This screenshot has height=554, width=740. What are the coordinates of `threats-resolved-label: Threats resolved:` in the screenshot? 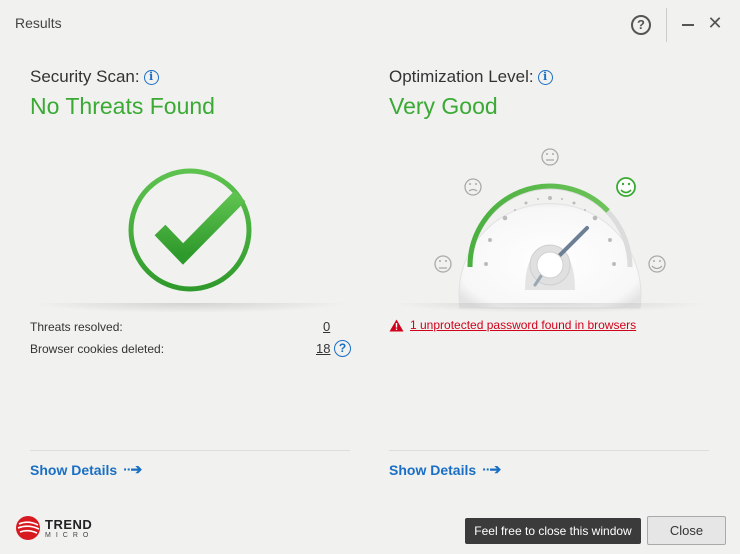 It's located at (76, 327).